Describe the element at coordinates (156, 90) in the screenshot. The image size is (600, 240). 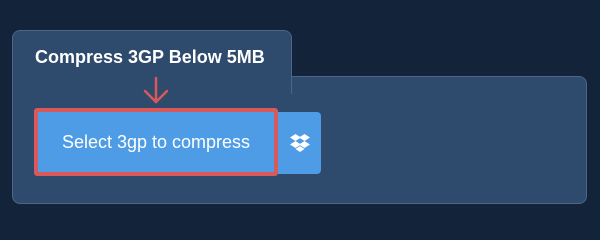
I see `arrow-down-icon` at that location.